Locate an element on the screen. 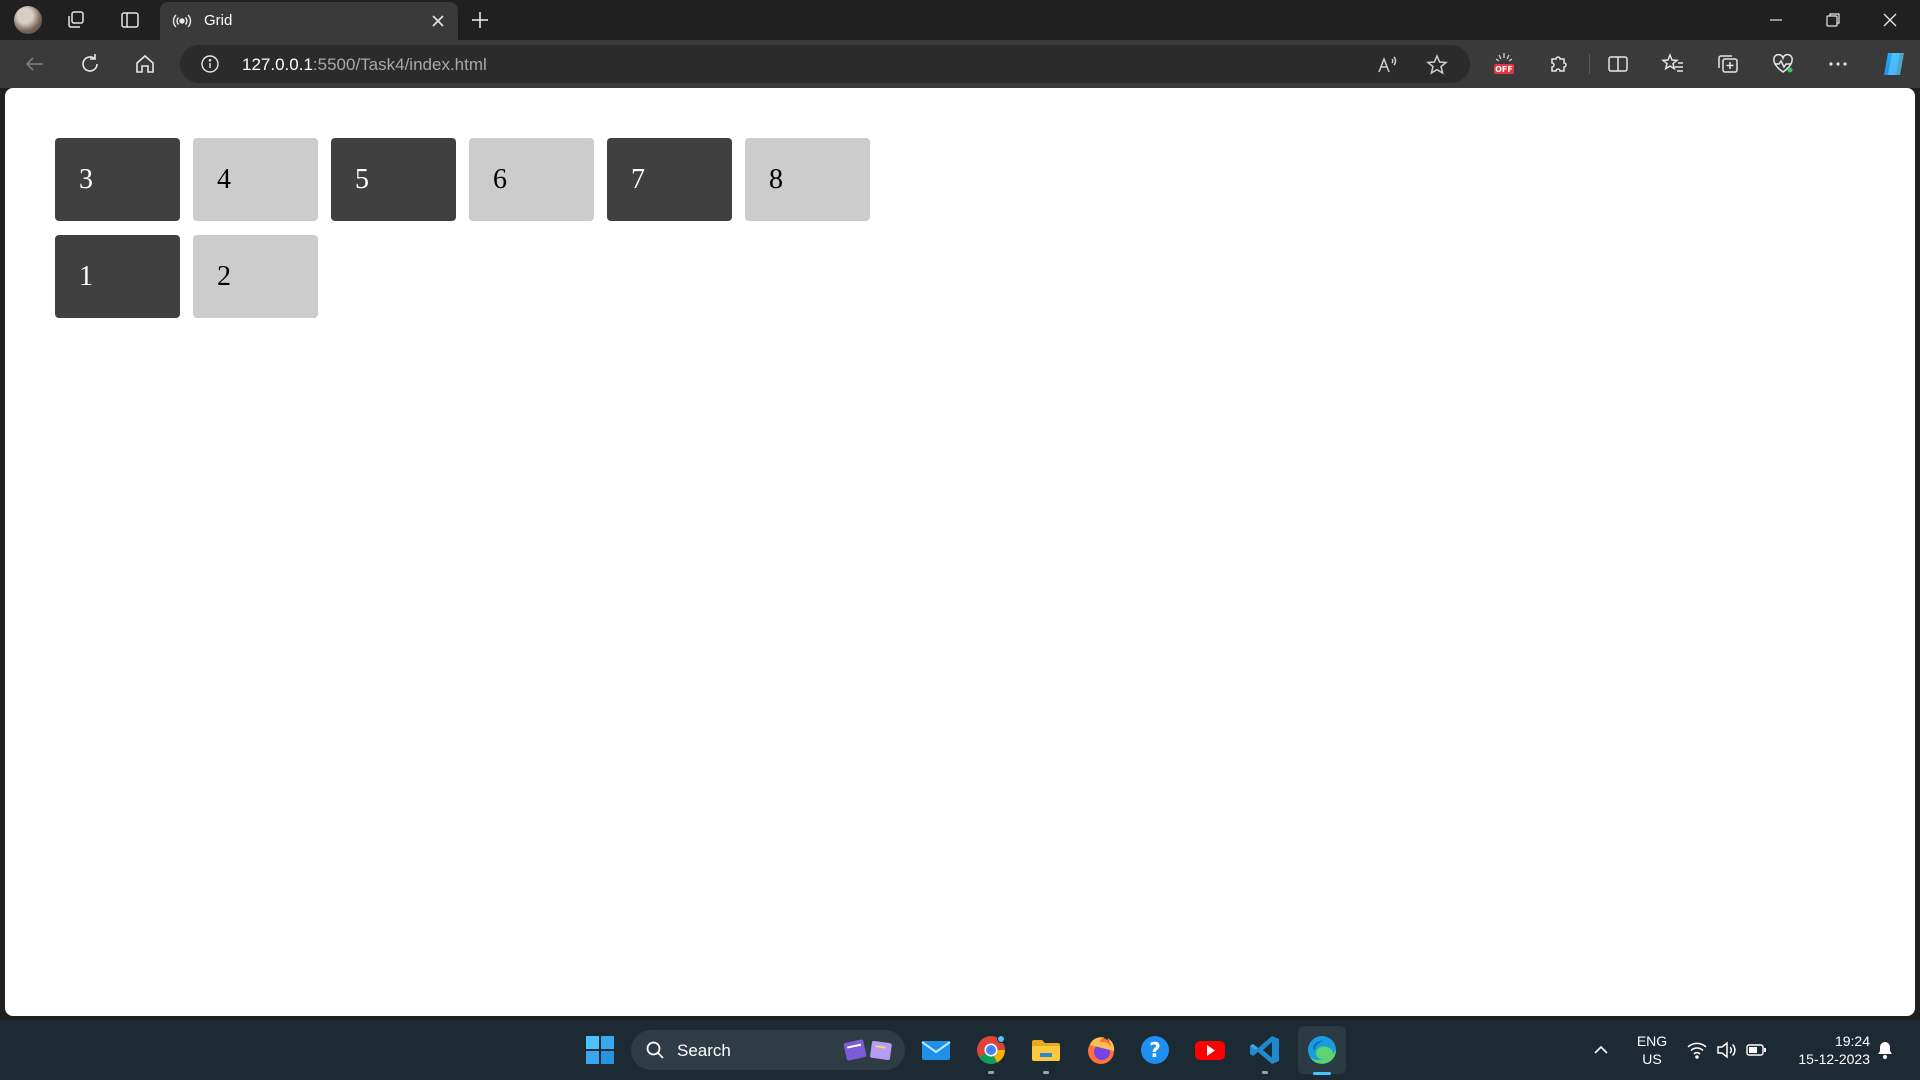 This screenshot has width=1920, height=1080. edge-icon is located at coordinates (1322, 1050).